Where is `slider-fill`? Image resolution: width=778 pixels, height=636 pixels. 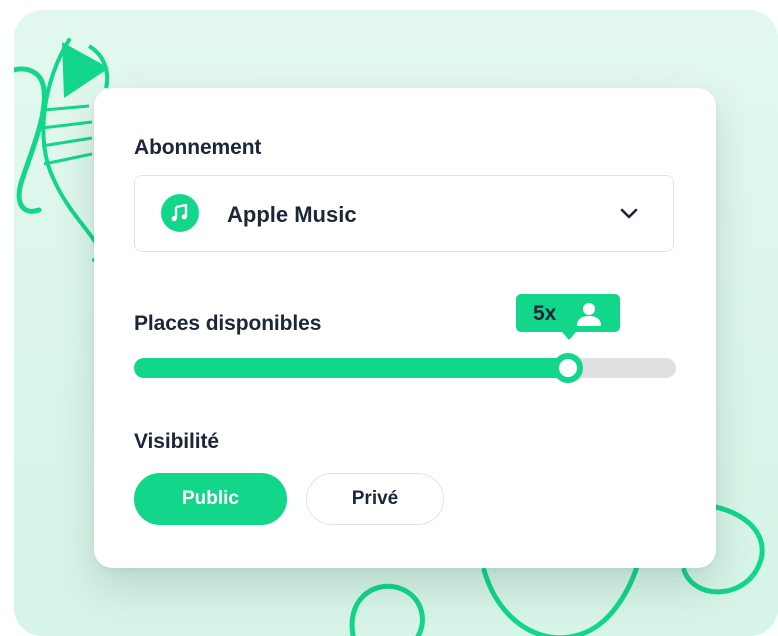
slider-fill is located at coordinates (351, 368).